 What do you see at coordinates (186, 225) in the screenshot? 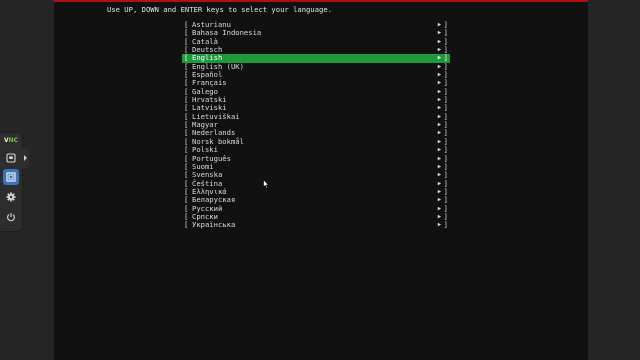
I see `bracket-left: [` at bounding box center [186, 225].